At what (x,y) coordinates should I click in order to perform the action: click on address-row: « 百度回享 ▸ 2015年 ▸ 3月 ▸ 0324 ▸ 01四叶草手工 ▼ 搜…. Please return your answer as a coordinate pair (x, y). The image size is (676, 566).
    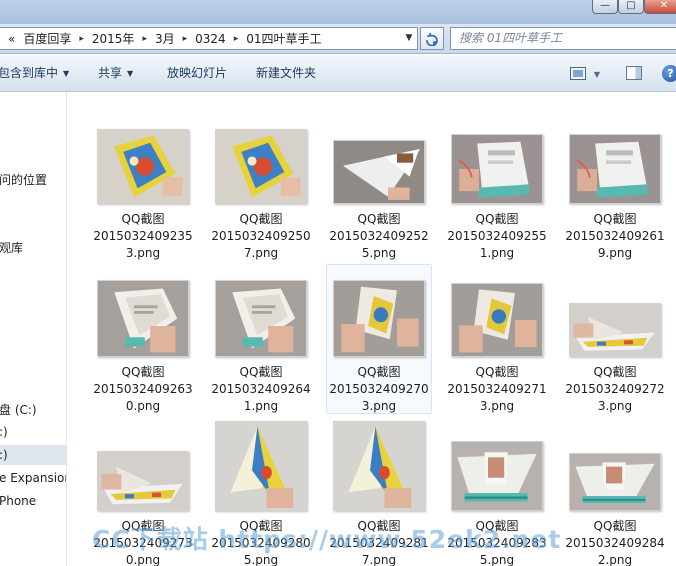
    Looking at the image, I should click on (338, 39).